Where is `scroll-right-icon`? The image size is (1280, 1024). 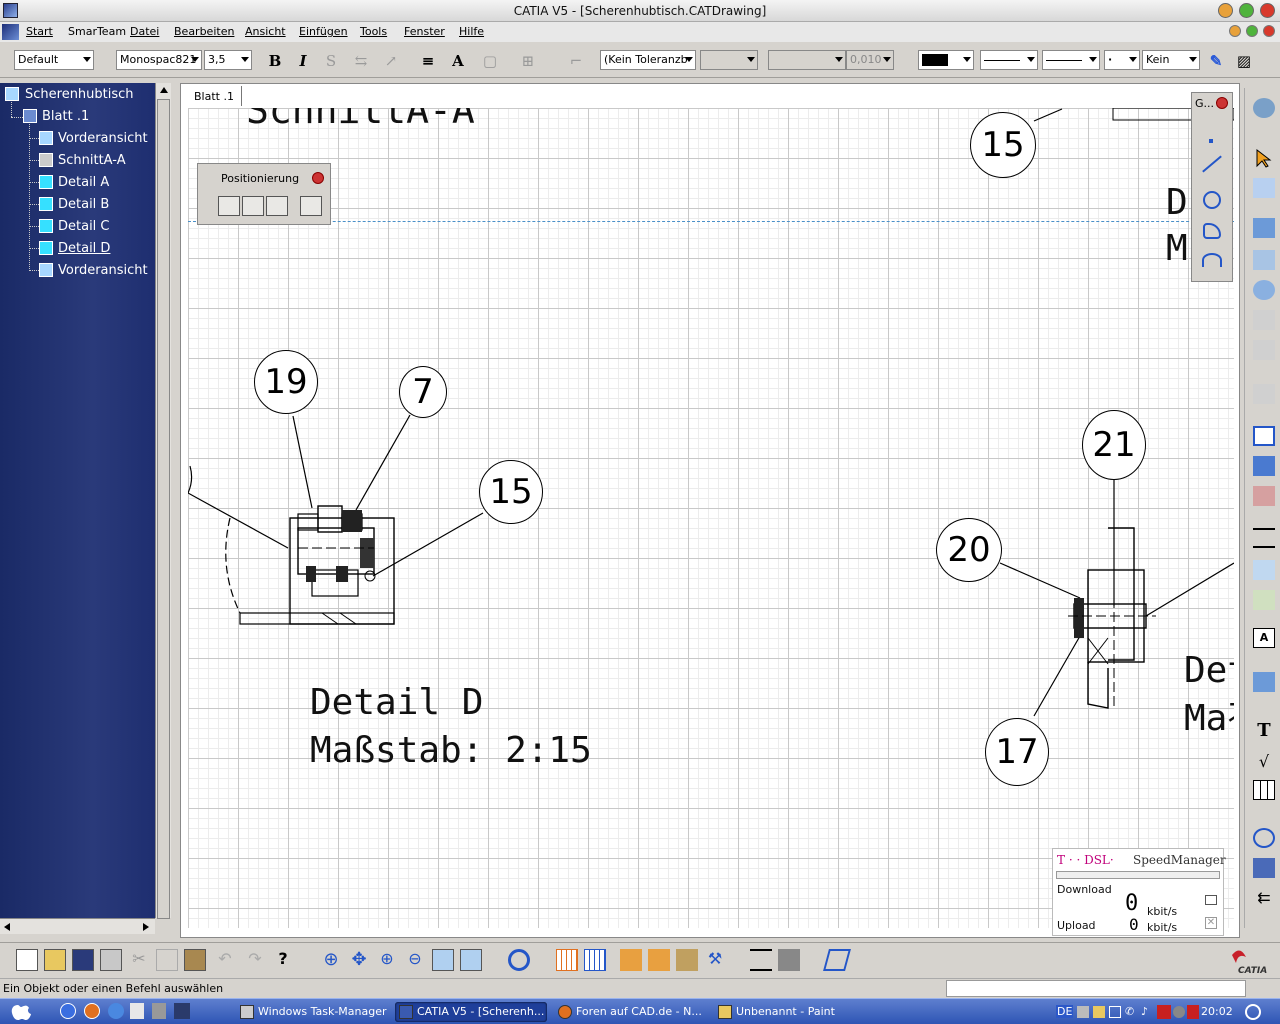 scroll-right-icon is located at coordinates (146, 927).